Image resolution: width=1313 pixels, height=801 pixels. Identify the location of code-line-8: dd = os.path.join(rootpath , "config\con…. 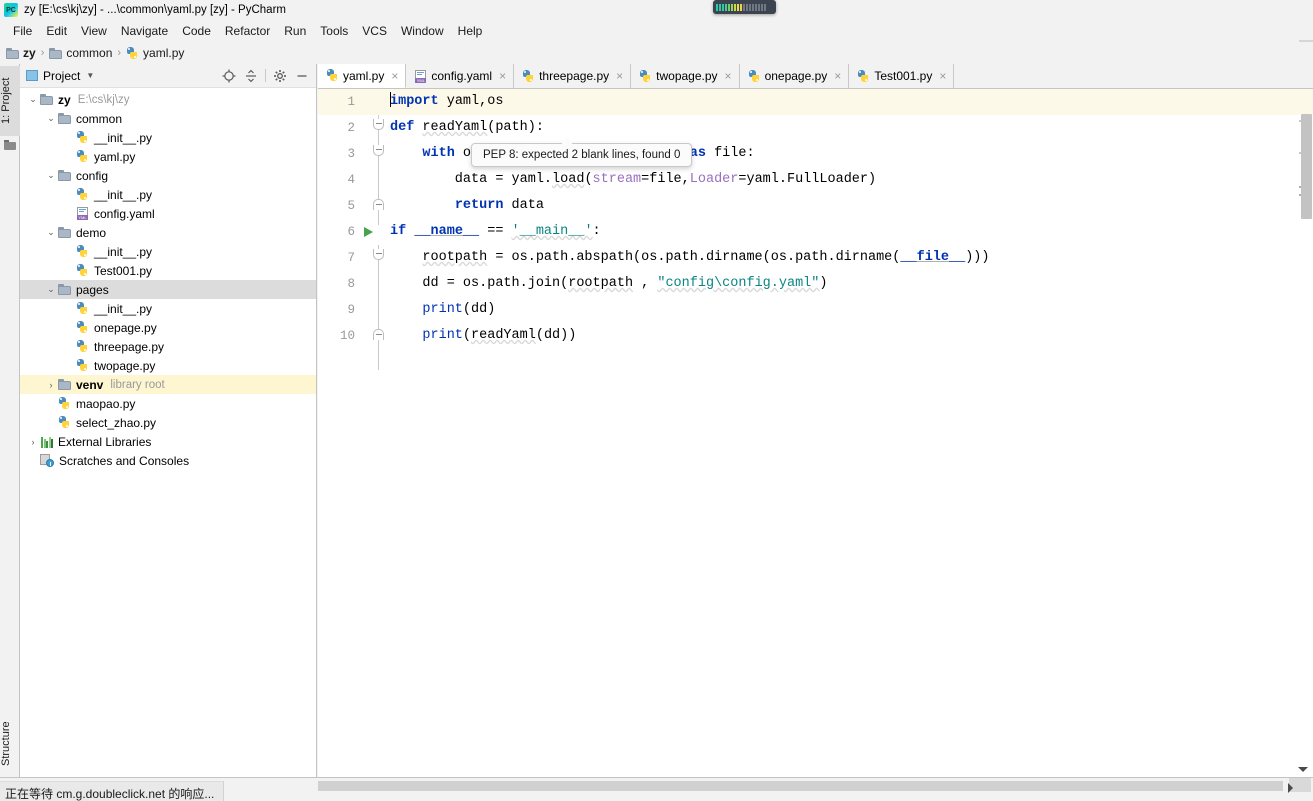
(849, 284).